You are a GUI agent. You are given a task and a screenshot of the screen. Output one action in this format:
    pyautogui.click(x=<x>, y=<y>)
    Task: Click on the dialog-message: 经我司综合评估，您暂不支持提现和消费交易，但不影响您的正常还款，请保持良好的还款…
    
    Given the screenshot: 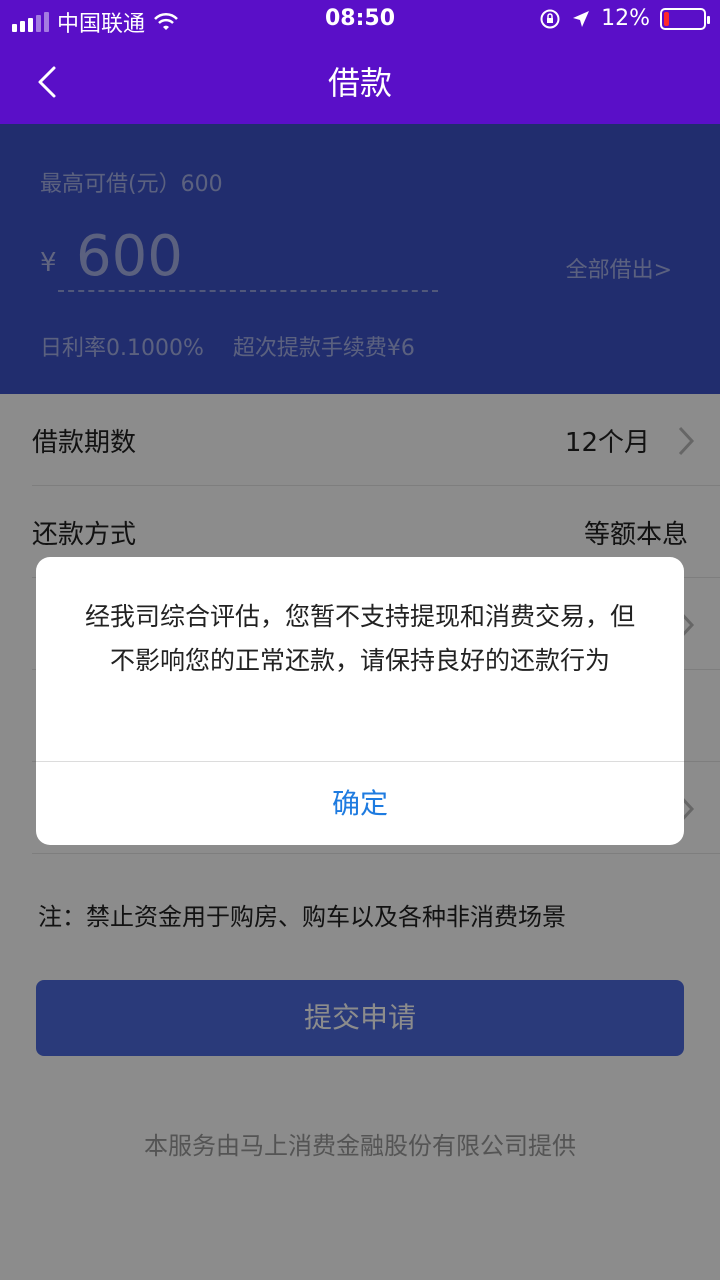 What is the action you would take?
    pyautogui.click(x=359, y=638)
    